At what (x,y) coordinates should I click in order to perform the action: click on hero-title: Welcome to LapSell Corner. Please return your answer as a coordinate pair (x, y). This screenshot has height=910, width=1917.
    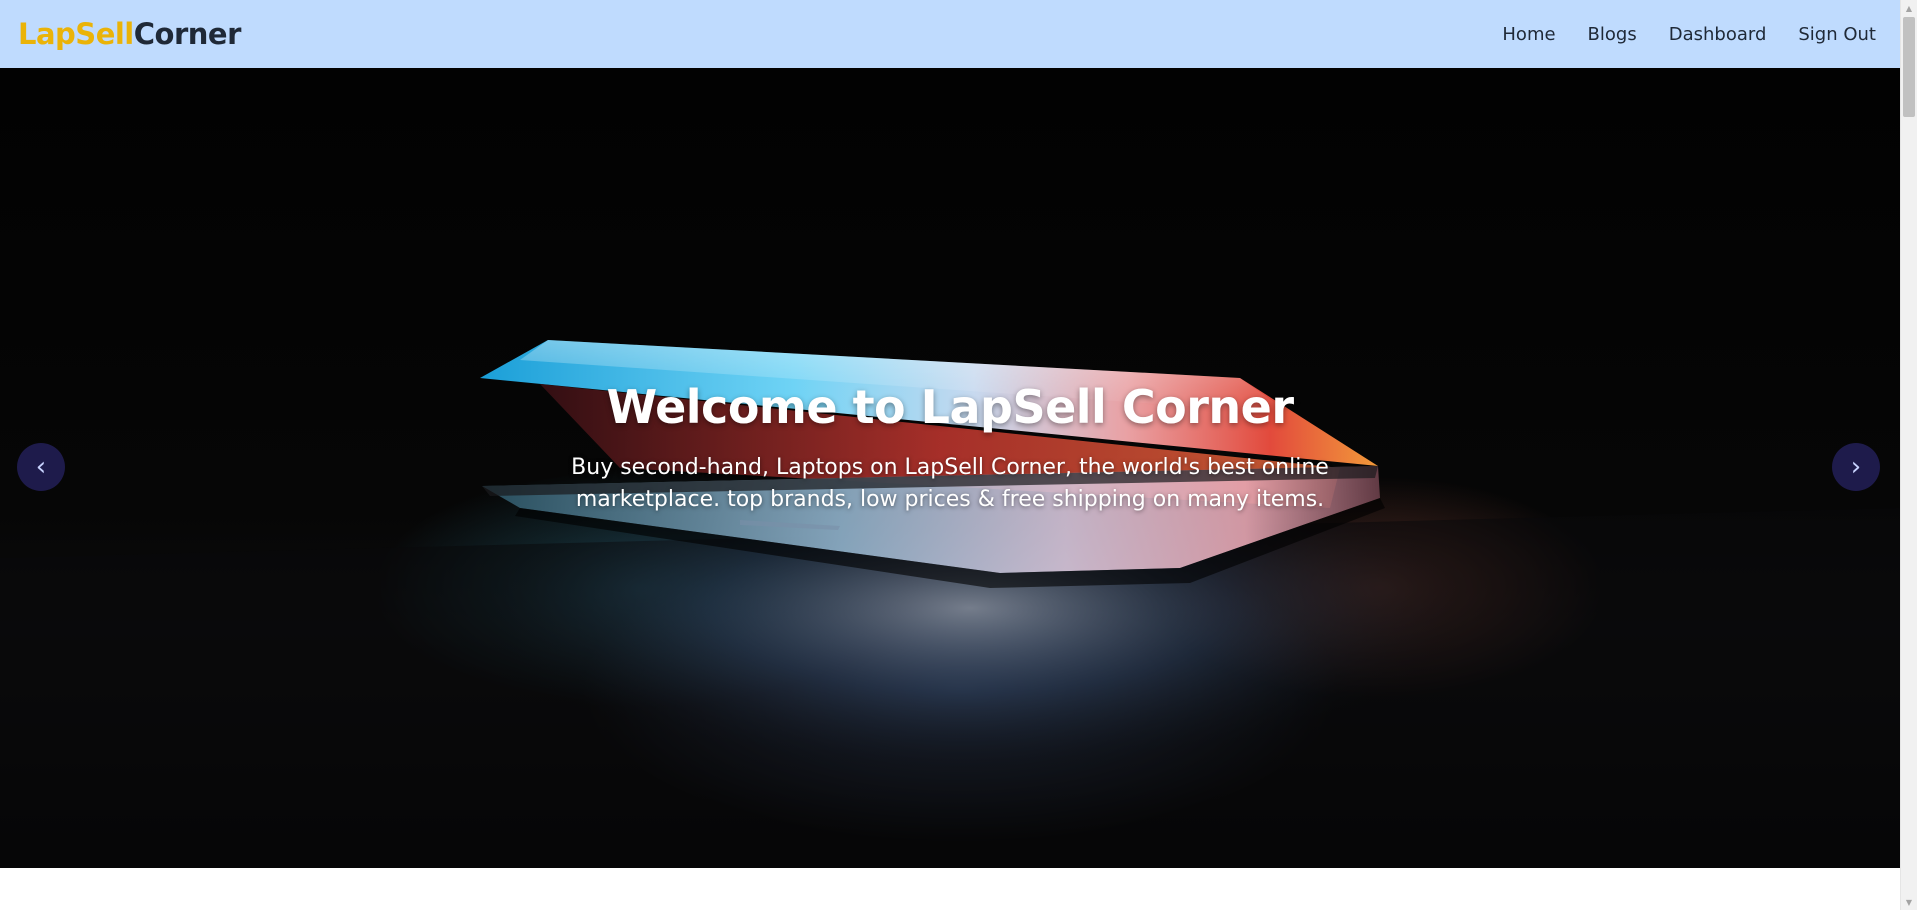
    Looking at the image, I should click on (950, 407).